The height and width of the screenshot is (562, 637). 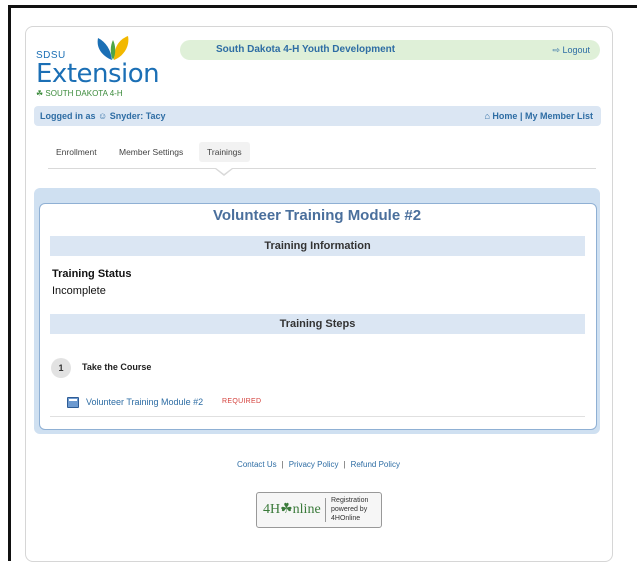 I want to click on logo-extension-text: Extension, so click(x=98, y=74).